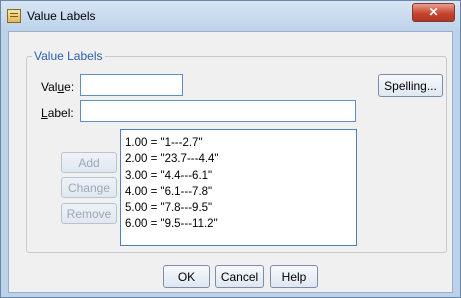 This screenshot has width=461, height=298. I want to click on close-icon: ✕, so click(433, 12).